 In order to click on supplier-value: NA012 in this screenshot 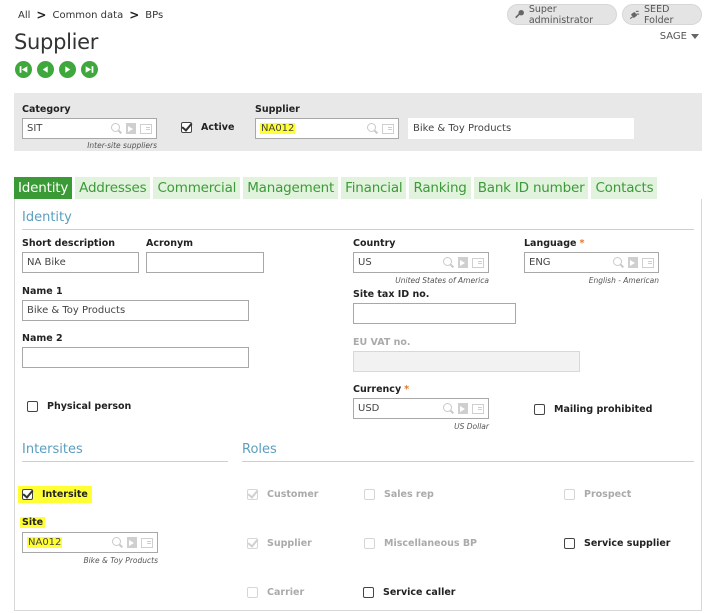, I will do `click(278, 128)`.